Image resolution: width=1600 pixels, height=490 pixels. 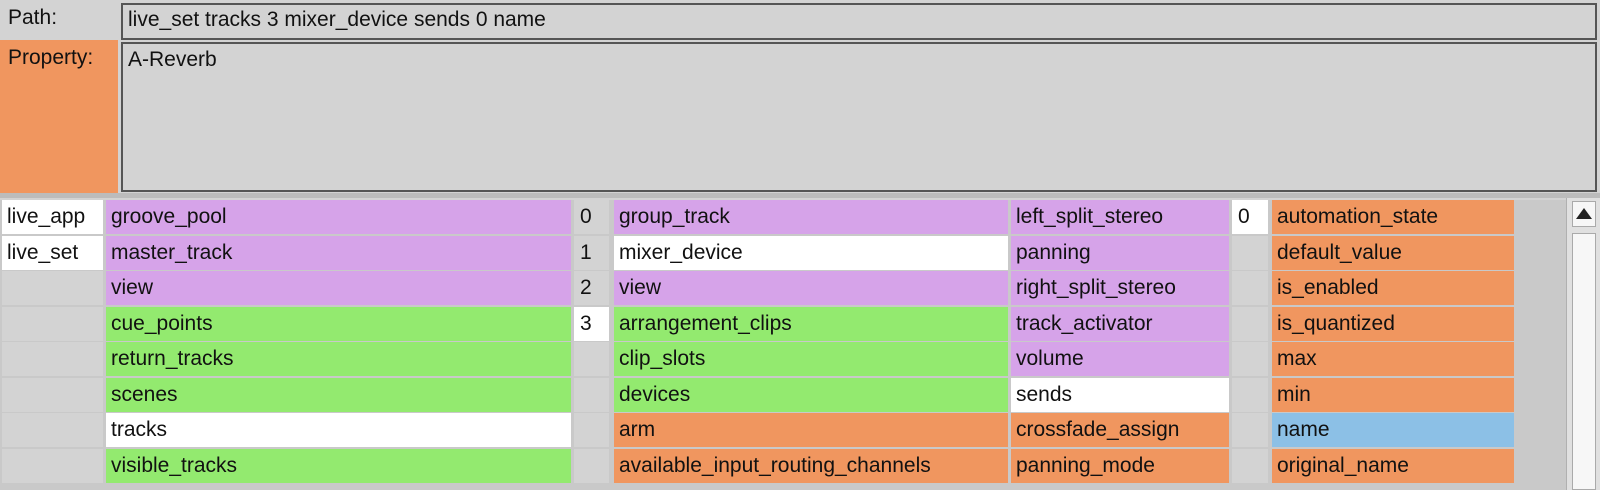 What do you see at coordinates (811, 324) in the screenshot?
I see `browser-col4-item: arrangement_clips` at bounding box center [811, 324].